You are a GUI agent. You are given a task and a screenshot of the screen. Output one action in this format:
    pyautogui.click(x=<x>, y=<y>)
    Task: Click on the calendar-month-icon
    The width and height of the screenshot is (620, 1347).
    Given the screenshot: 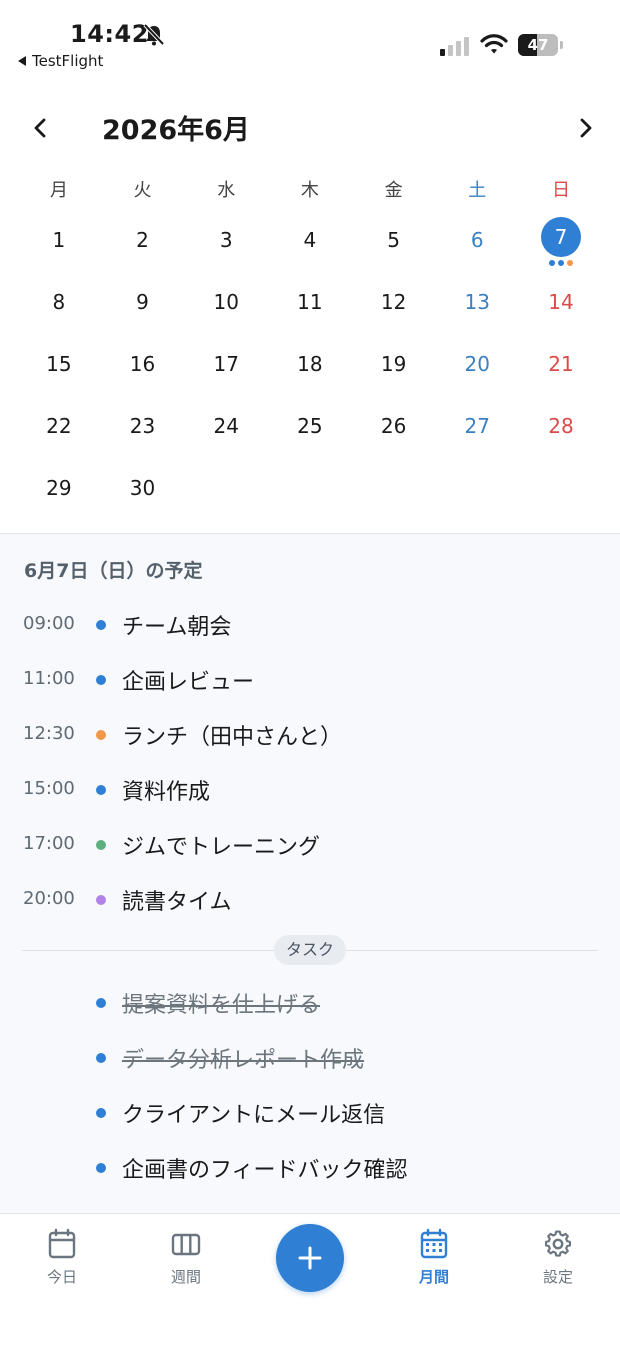 What is the action you would take?
    pyautogui.click(x=434, y=1243)
    